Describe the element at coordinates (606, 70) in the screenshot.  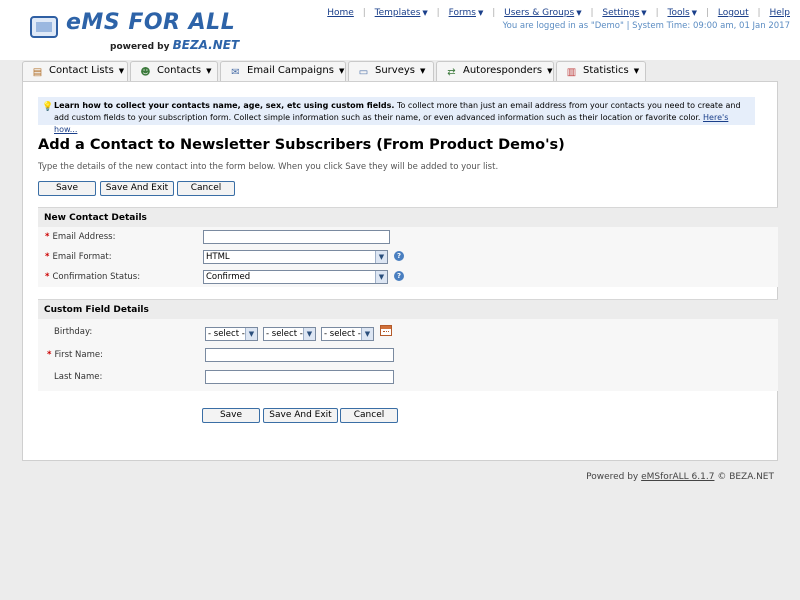
I see `tab-label: Statistics` at that location.